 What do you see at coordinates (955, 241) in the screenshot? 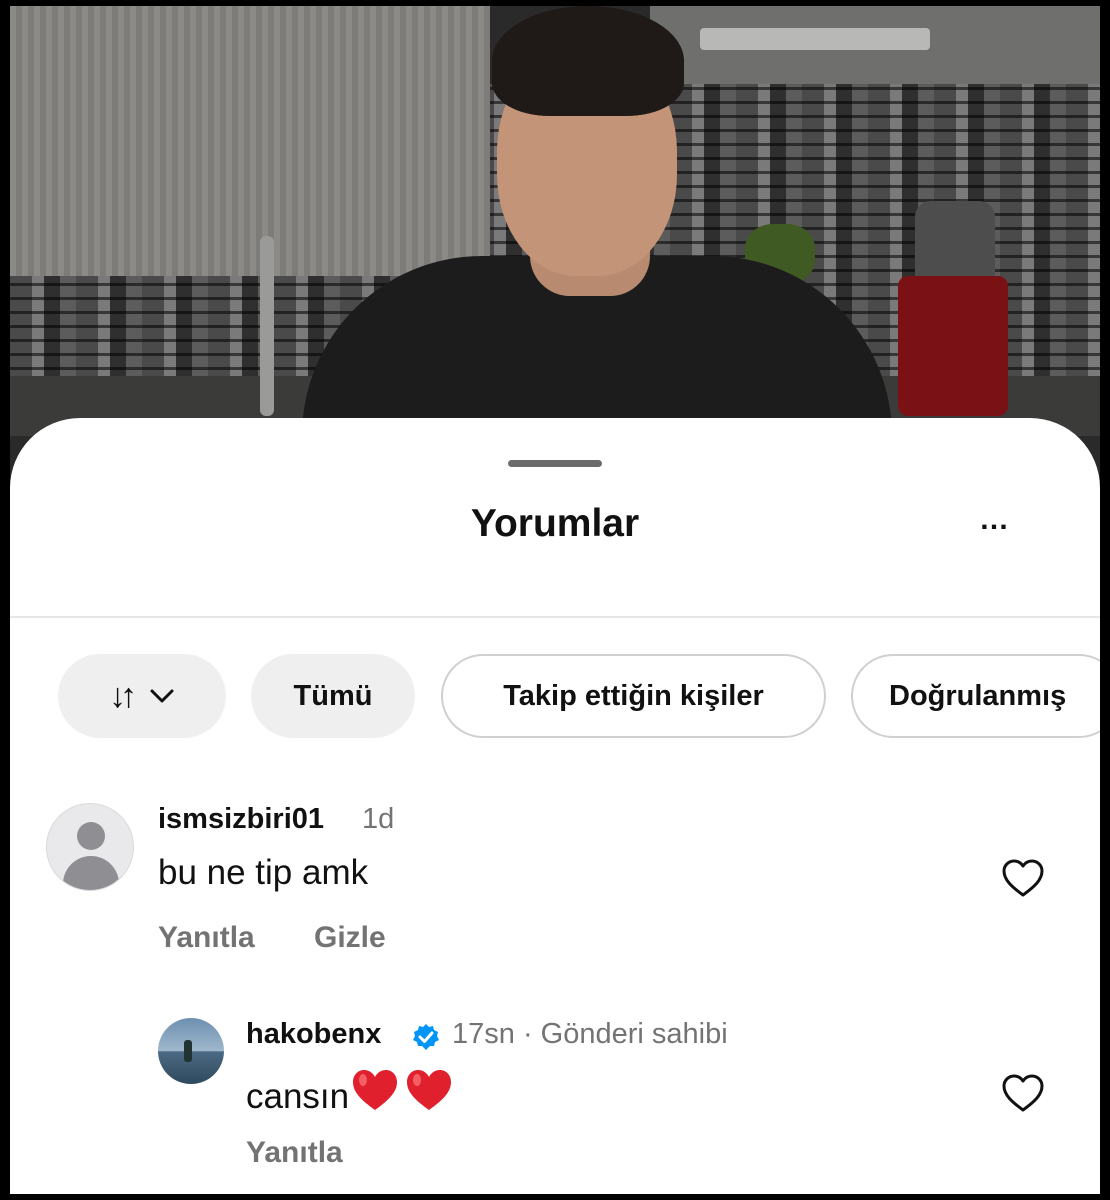
I see `kettle-lid` at bounding box center [955, 241].